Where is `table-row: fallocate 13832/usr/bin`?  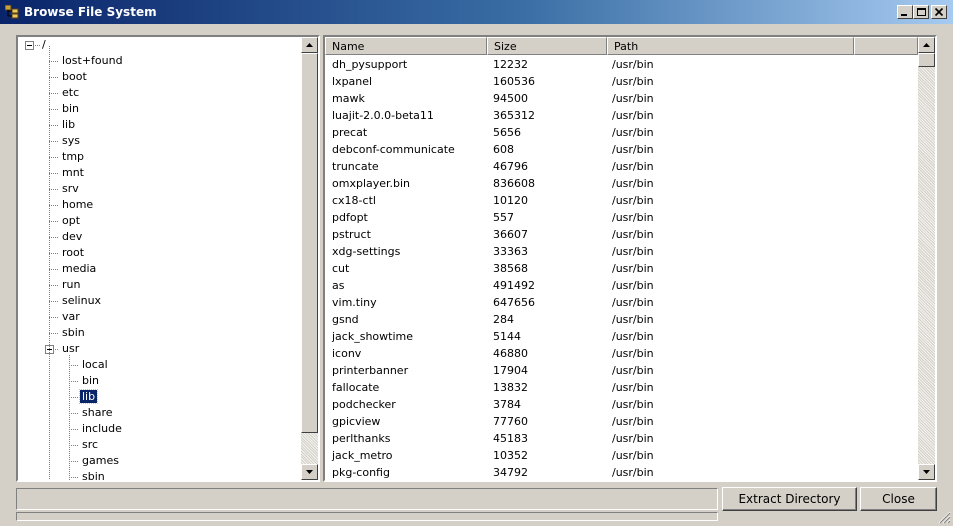 table-row: fallocate 13832/usr/bin is located at coordinates (621, 387).